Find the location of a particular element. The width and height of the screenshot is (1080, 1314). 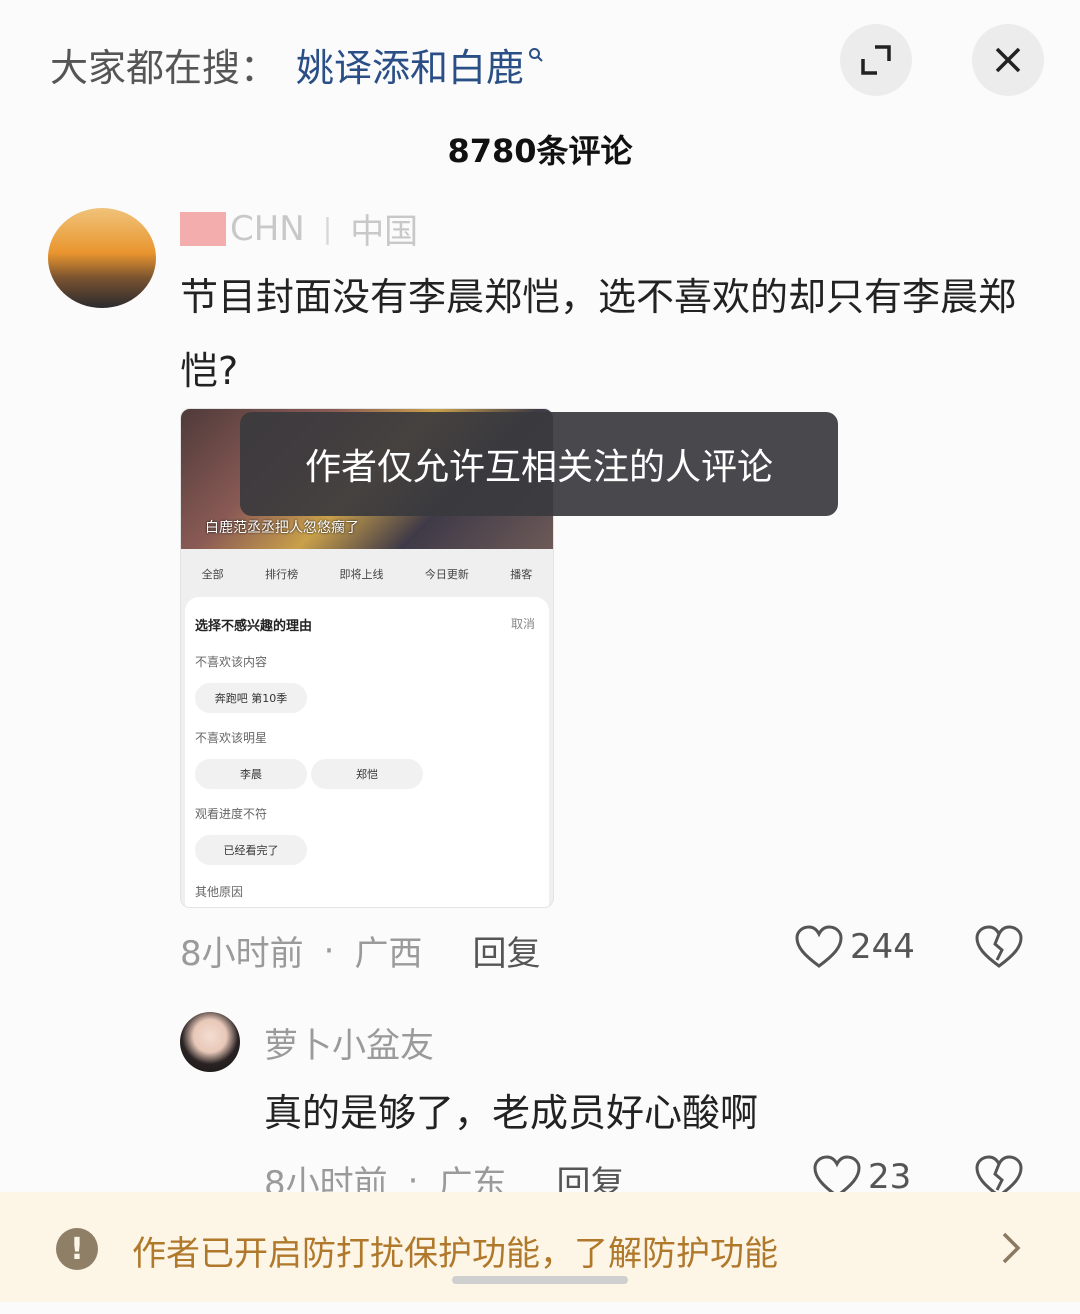

search-icon is located at coordinates (536, 55).